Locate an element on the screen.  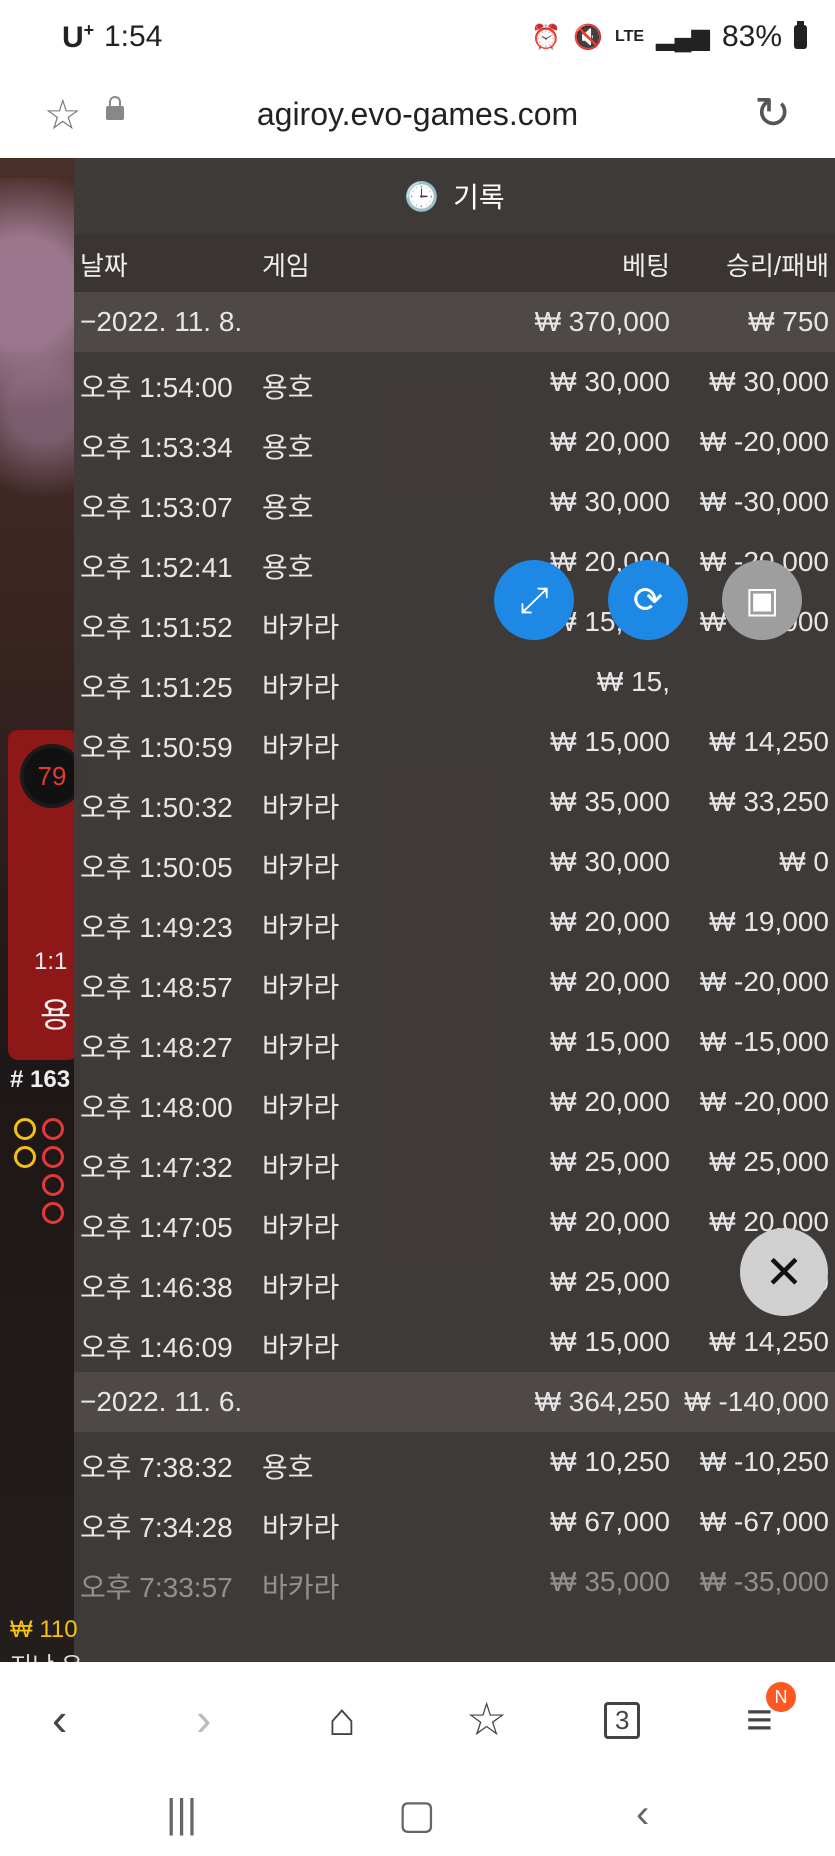
expand-button: ⤢ is located at coordinates (534, 600).